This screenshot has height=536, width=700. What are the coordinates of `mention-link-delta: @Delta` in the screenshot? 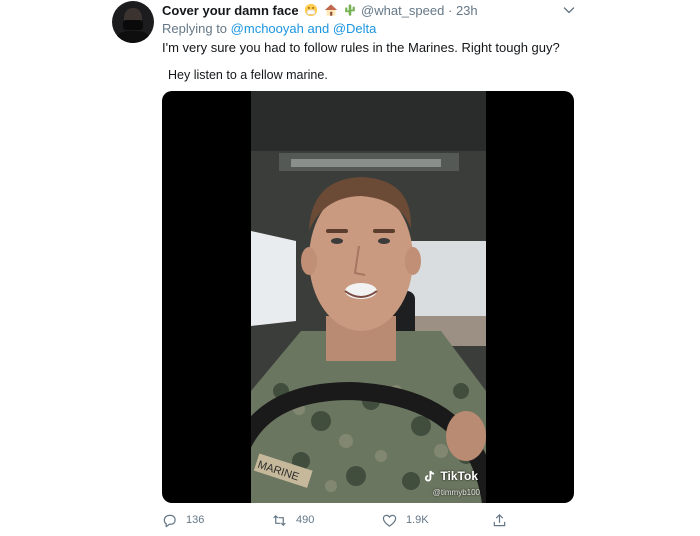 It's located at (355, 28).